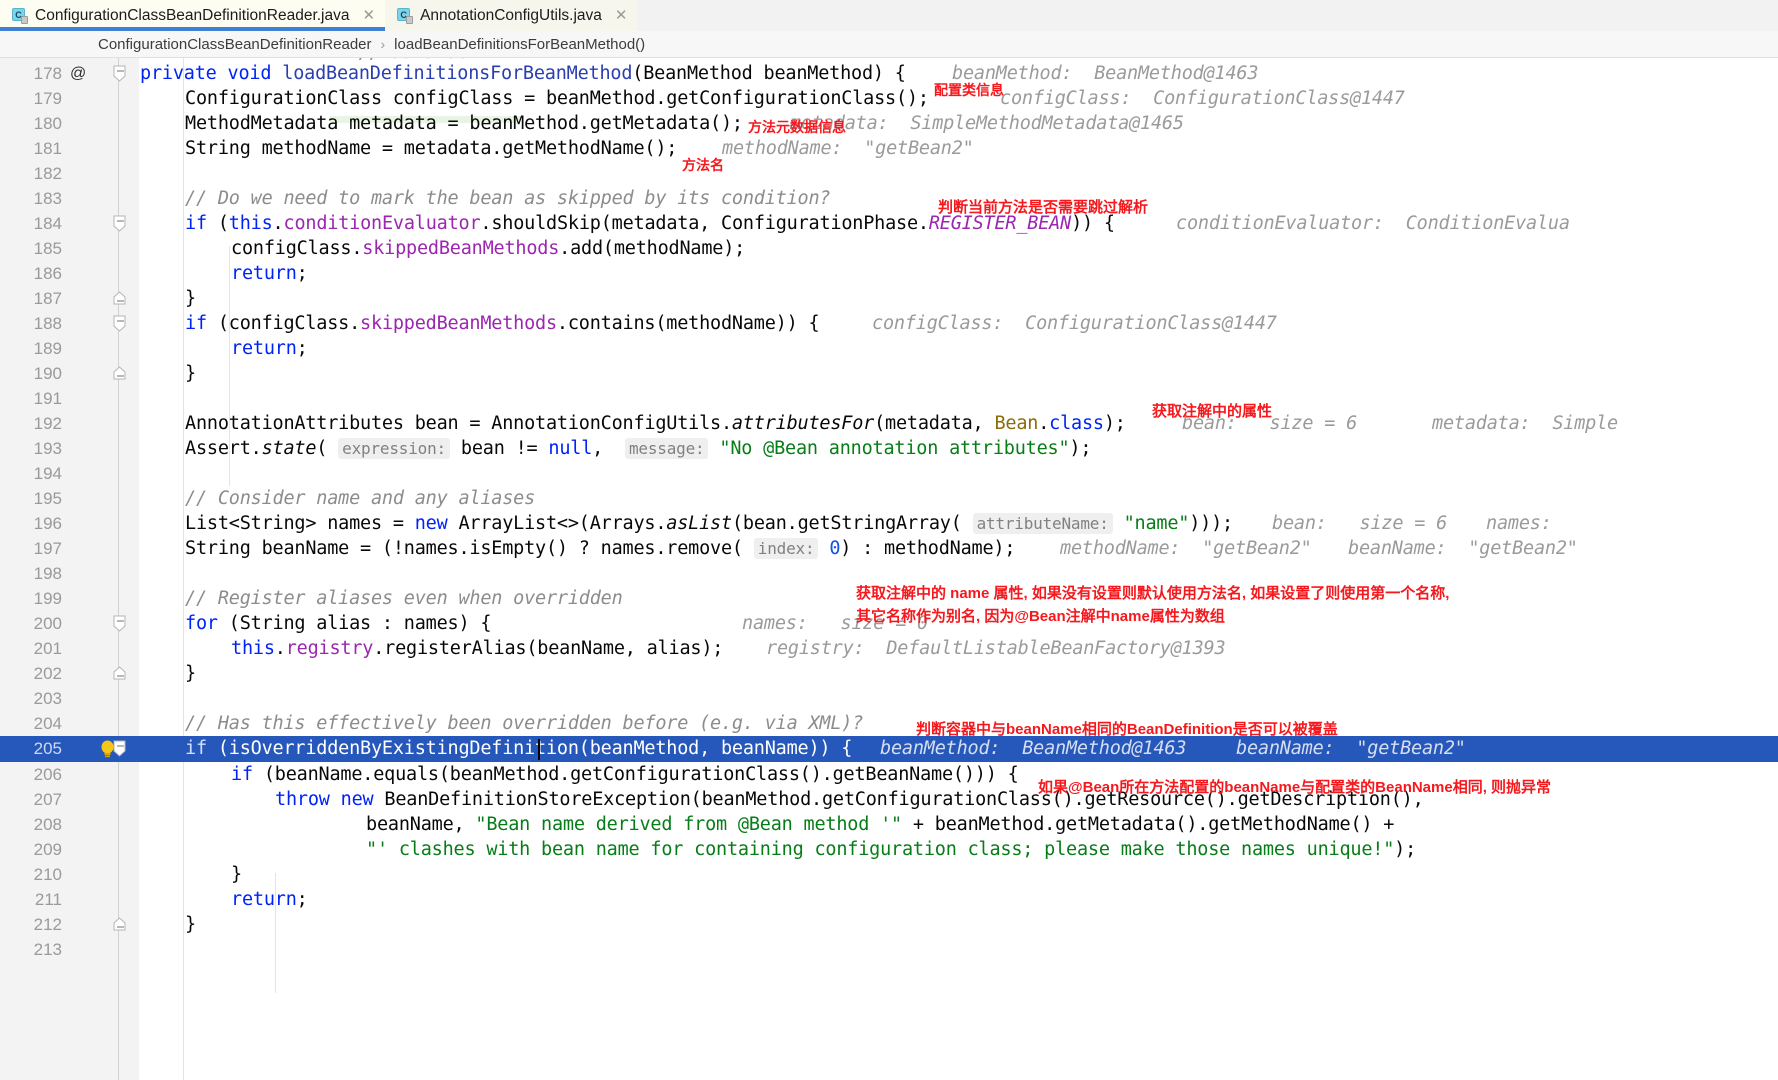 The height and width of the screenshot is (1080, 1778). What do you see at coordinates (511, 15) in the screenshot?
I see `tab-annotationconfigutils: C AnnotationConfigUtils.java ✕` at bounding box center [511, 15].